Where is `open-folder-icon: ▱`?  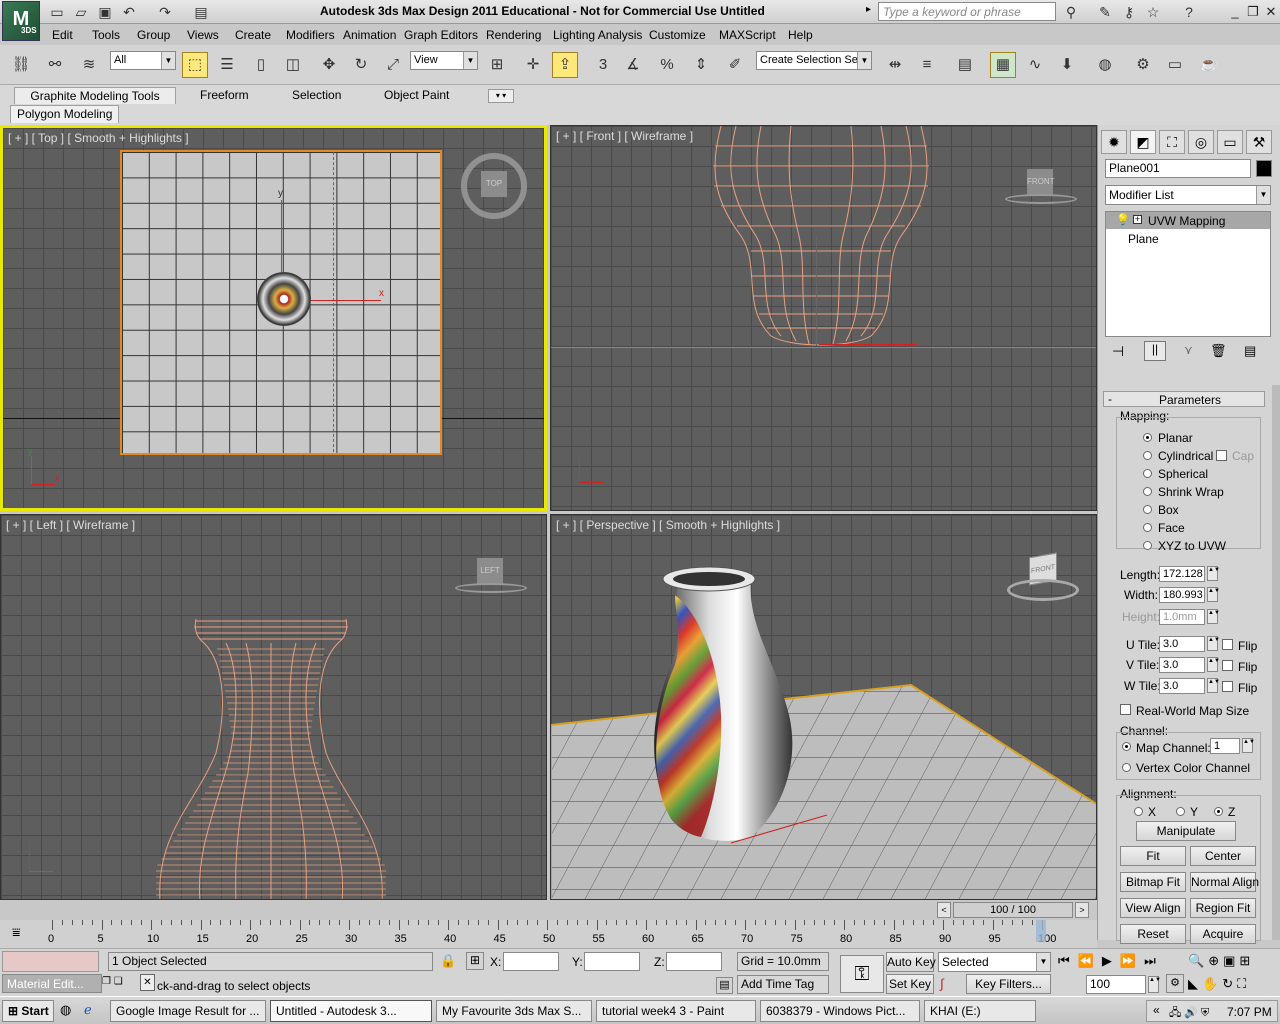 open-folder-icon: ▱ is located at coordinates (81, 12).